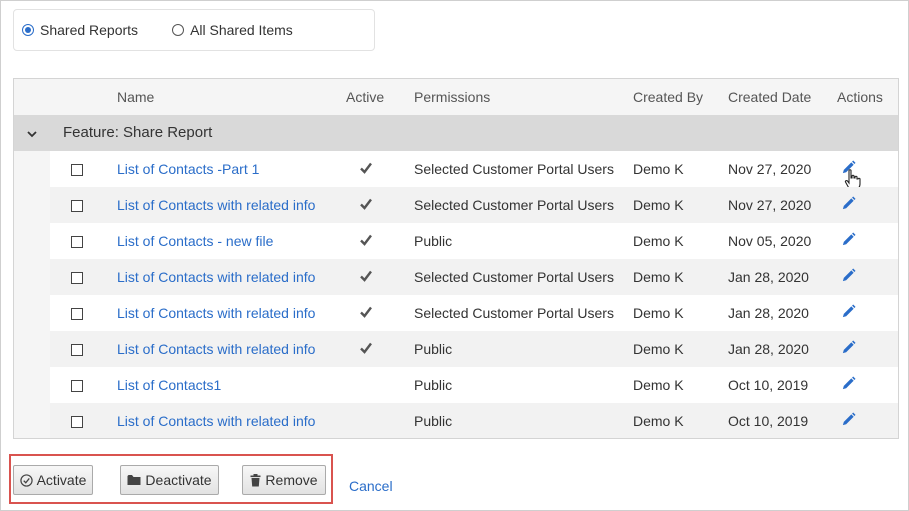  Describe the element at coordinates (178, 30) in the screenshot. I see `radio-button-unchecked` at that location.